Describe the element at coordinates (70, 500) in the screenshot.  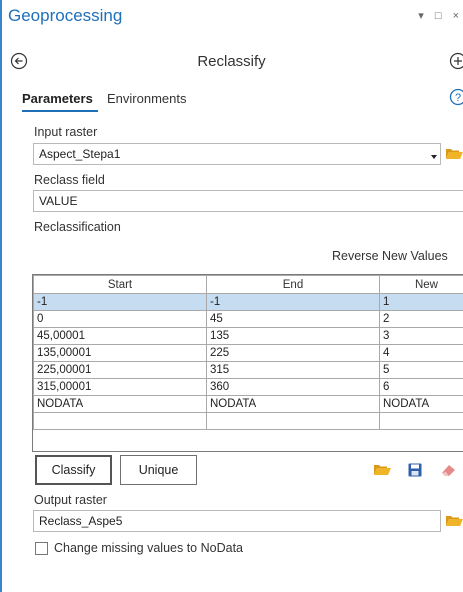
I see `output-raster-label: Output raster` at that location.